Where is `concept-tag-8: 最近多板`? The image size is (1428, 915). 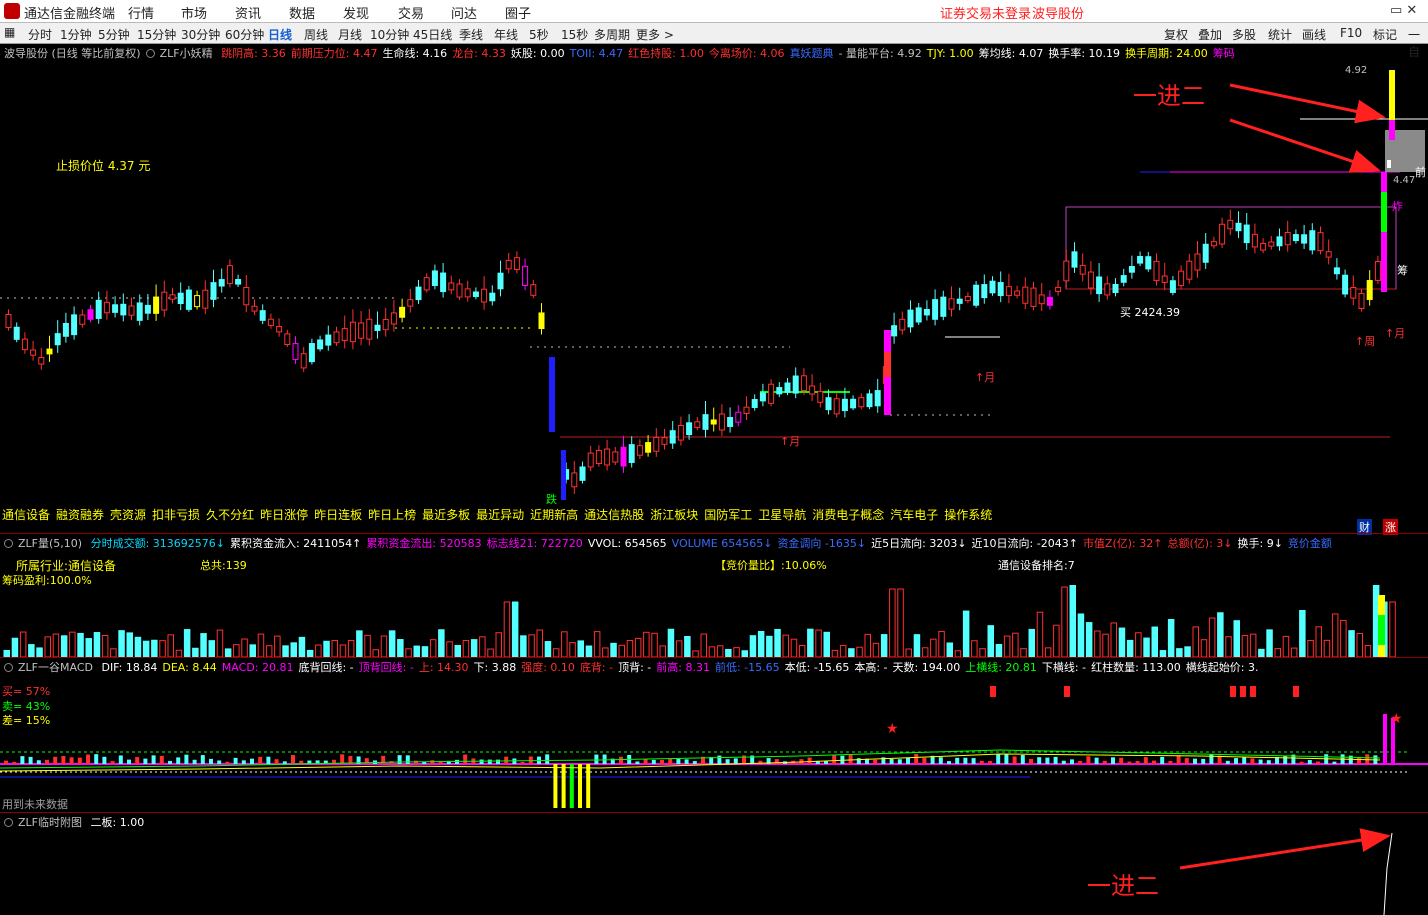
concept-tag-8: 最近多板 is located at coordinates (446, 515).